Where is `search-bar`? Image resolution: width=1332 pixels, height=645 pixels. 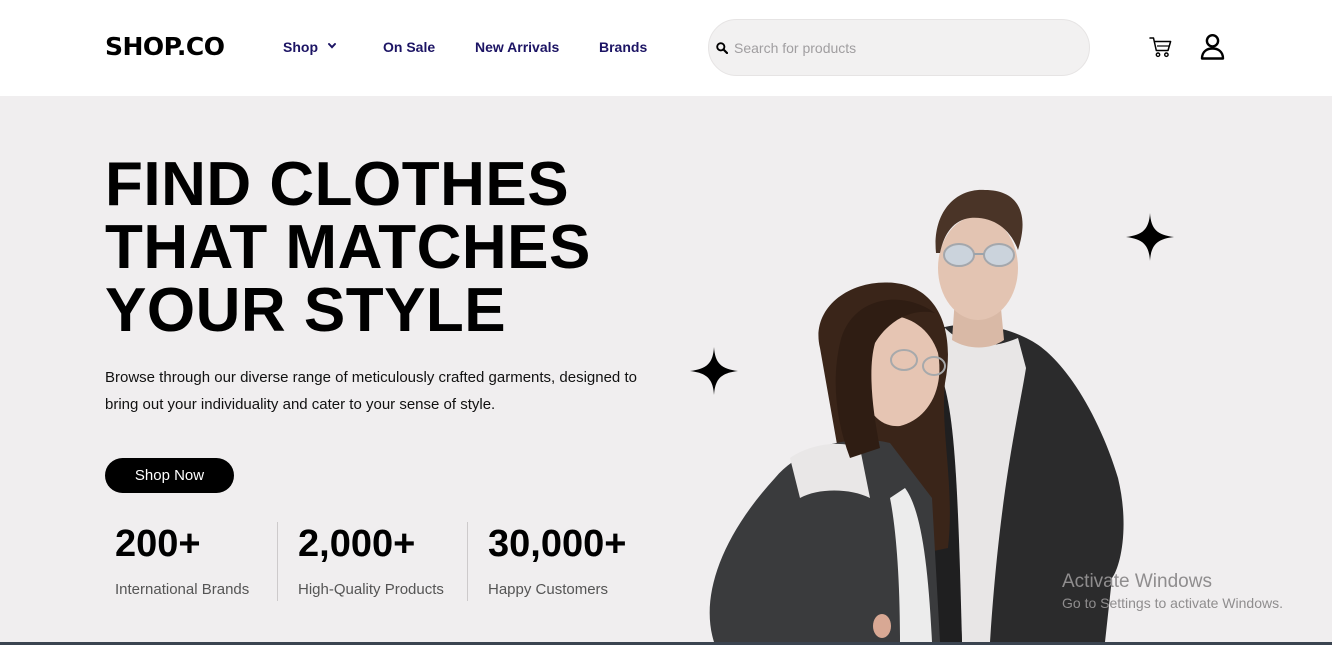
search-bar is located at coordinates (899, 47).